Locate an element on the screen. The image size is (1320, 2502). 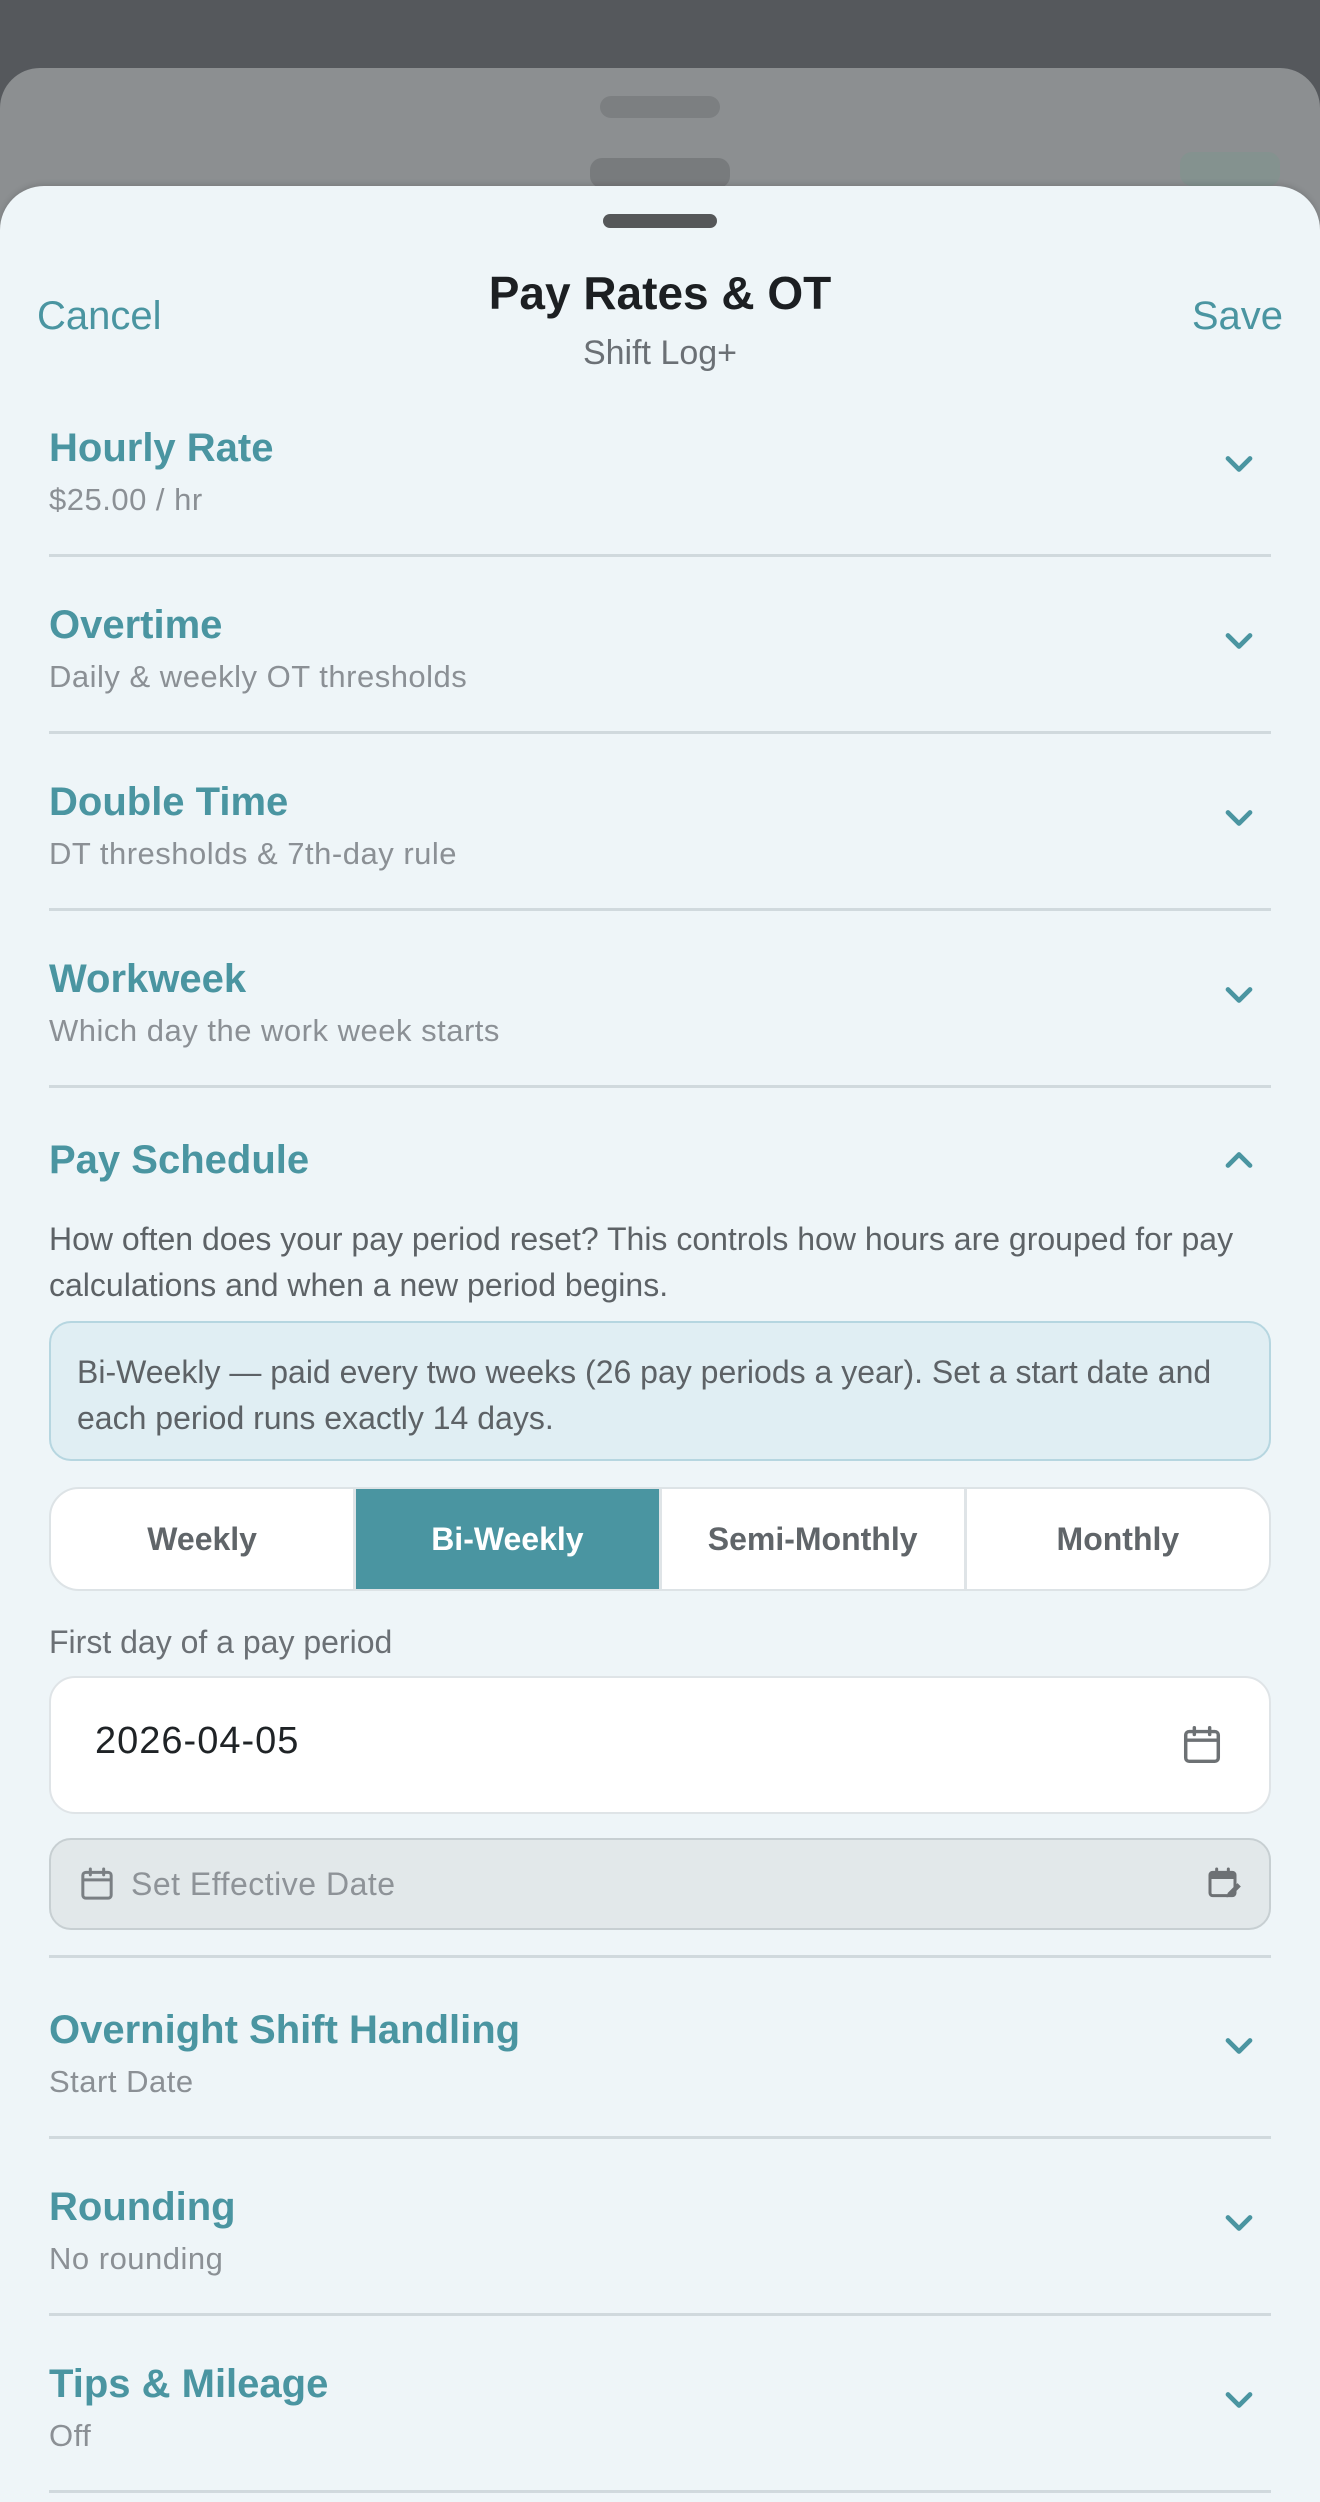
segment-weekly: Weekly is located at coordinates (204, 1539).